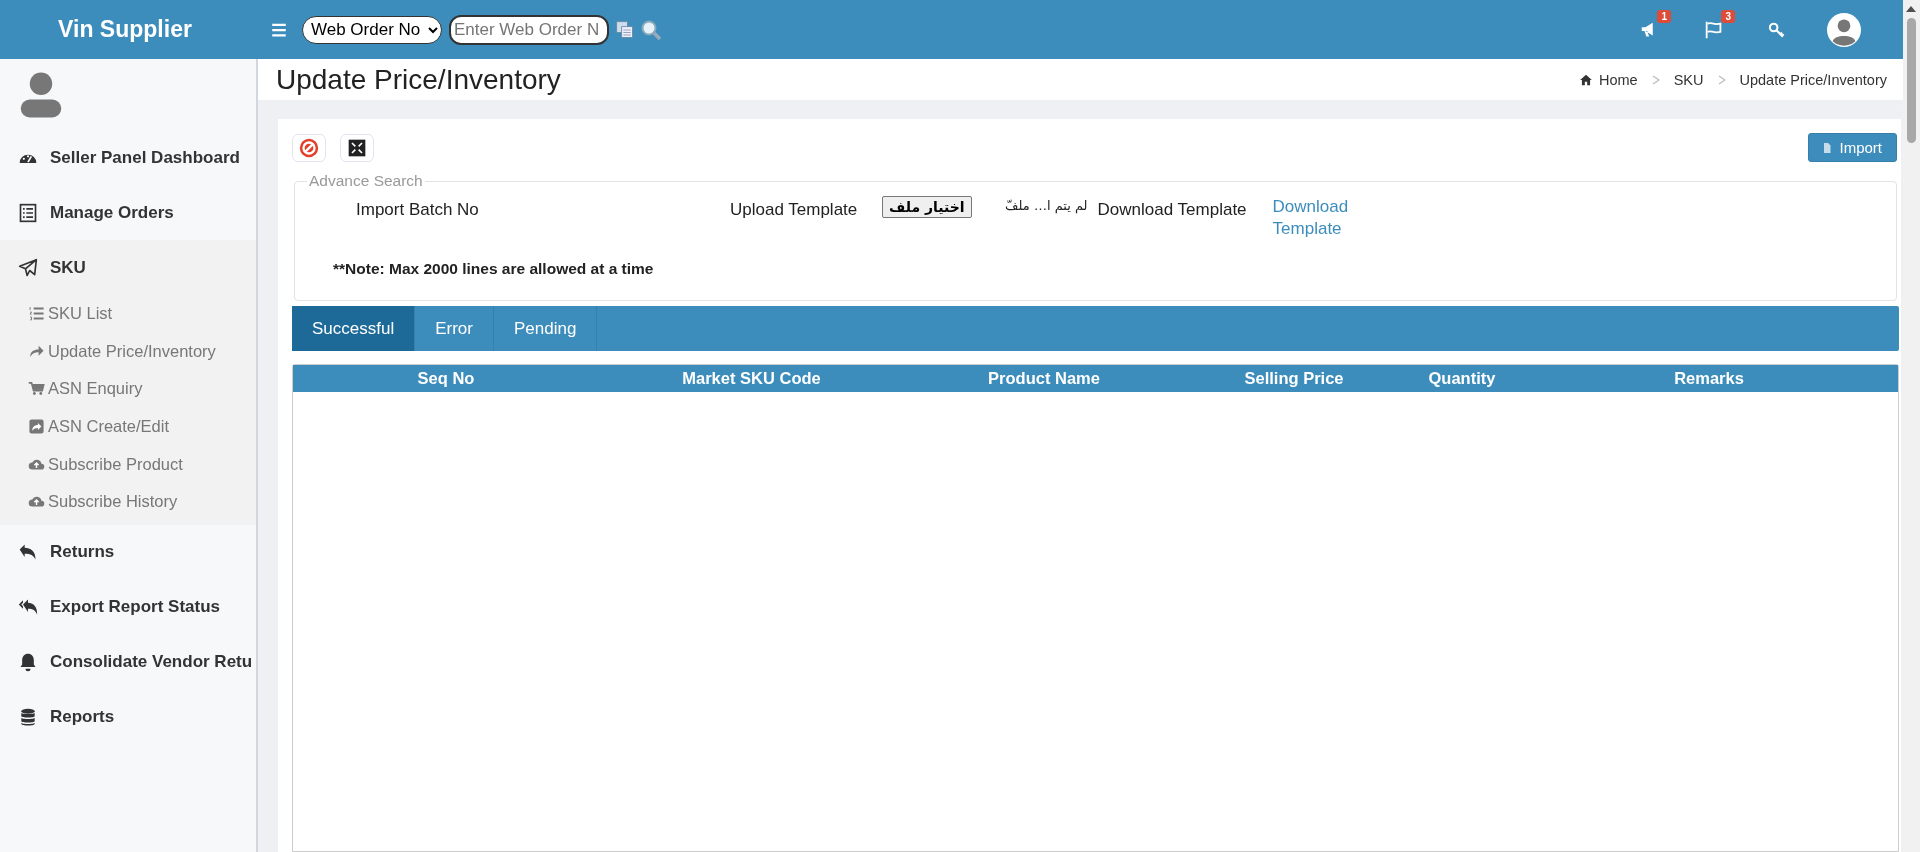 The height and width of the screenshot is (852, 1920). What do you see at coordinates (546, 328) in the screenshot?
I see `tab: Pending` at bounding box center [546, 328].